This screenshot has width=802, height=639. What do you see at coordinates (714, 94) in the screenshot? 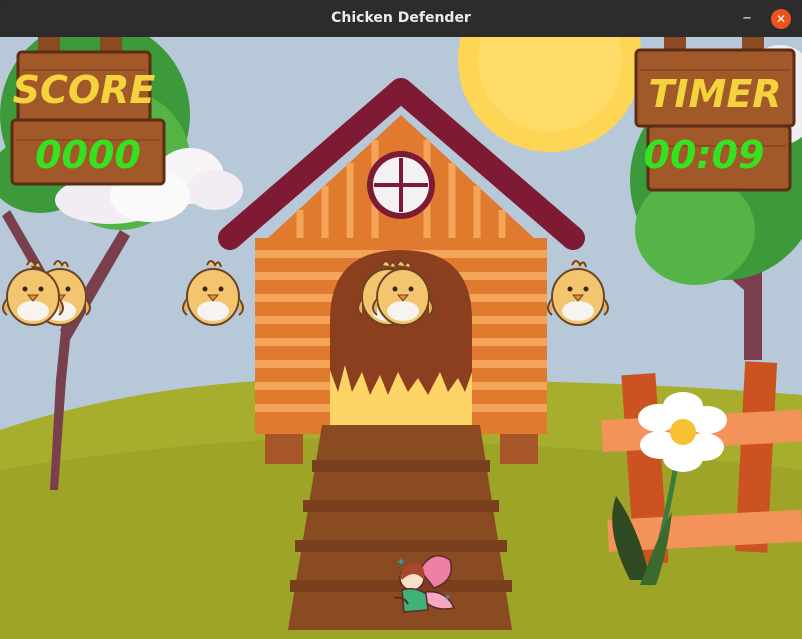
I see `timer-label: TIMER` at bounding box center [714, 94].